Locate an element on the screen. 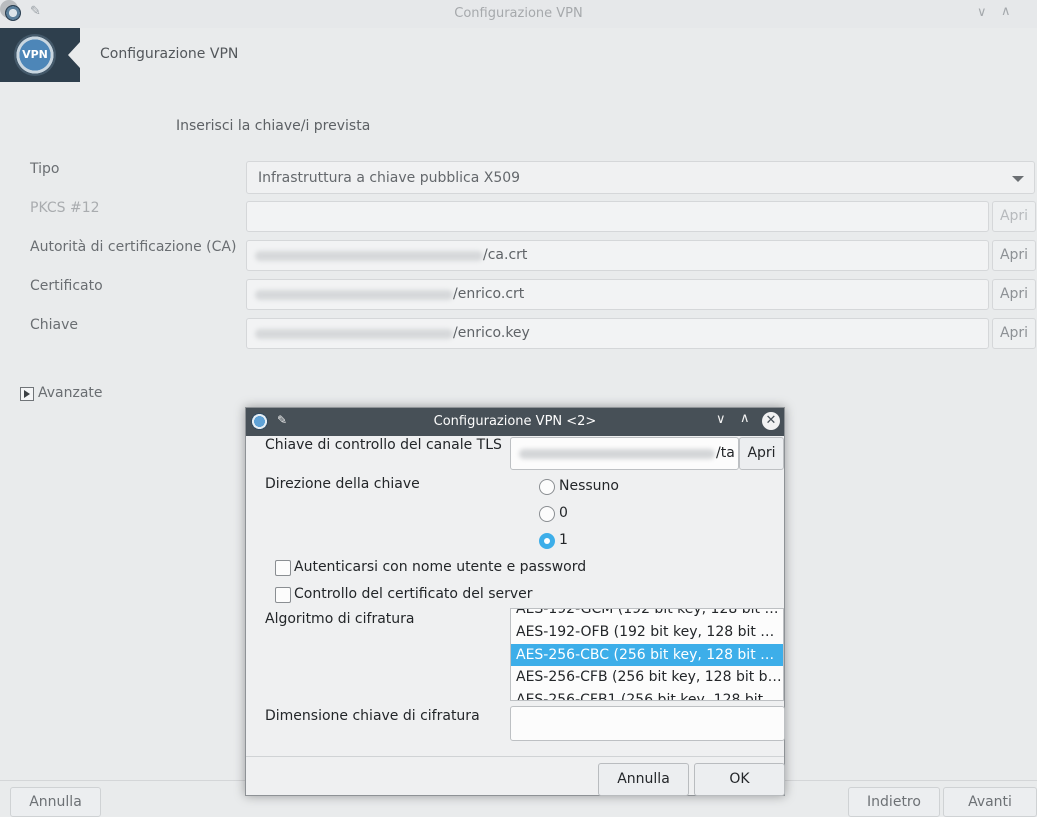 The width and height of the screenshot is (1037, 817). chiave-open-button: Apri is located at coordinates (1014, 333).